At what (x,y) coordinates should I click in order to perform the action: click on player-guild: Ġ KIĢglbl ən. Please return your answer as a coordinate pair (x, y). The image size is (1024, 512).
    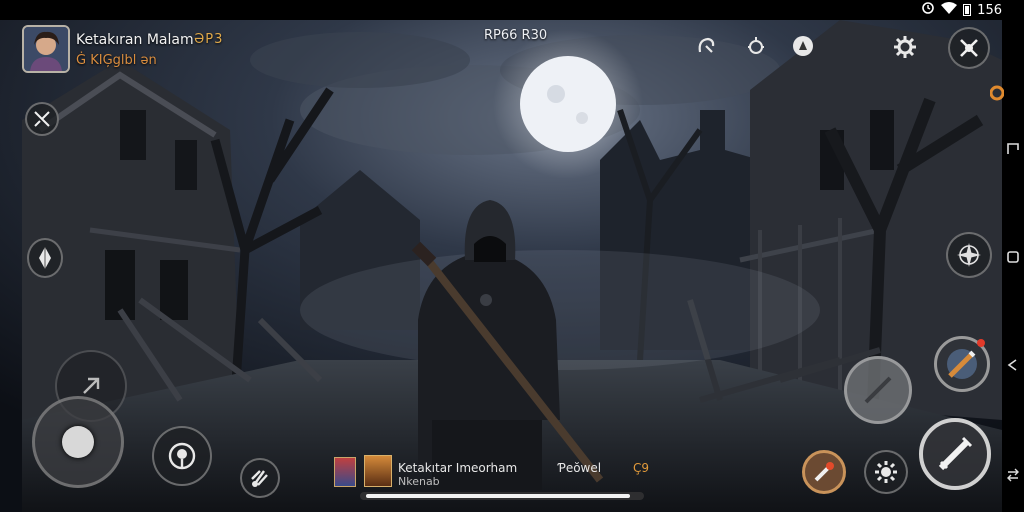
    Looking at the image, I should click on (116, 60).